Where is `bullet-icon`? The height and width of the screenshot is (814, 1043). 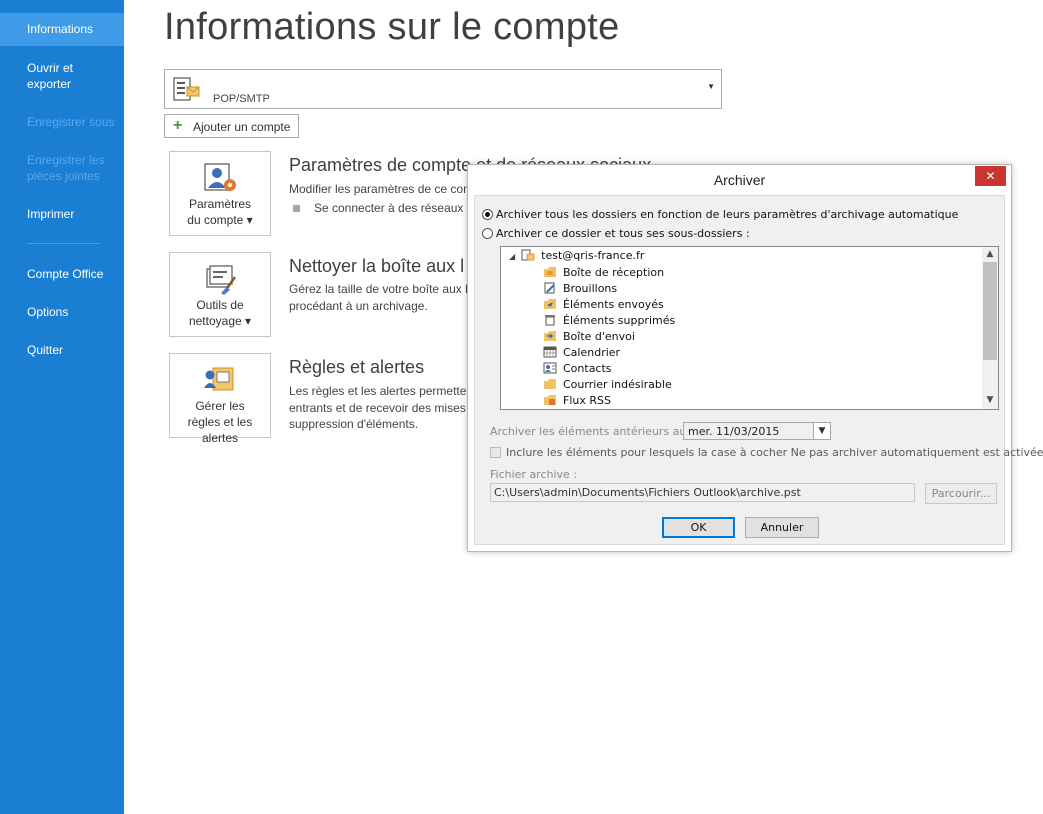 bullet-icon is located at coordinates (296, 208).